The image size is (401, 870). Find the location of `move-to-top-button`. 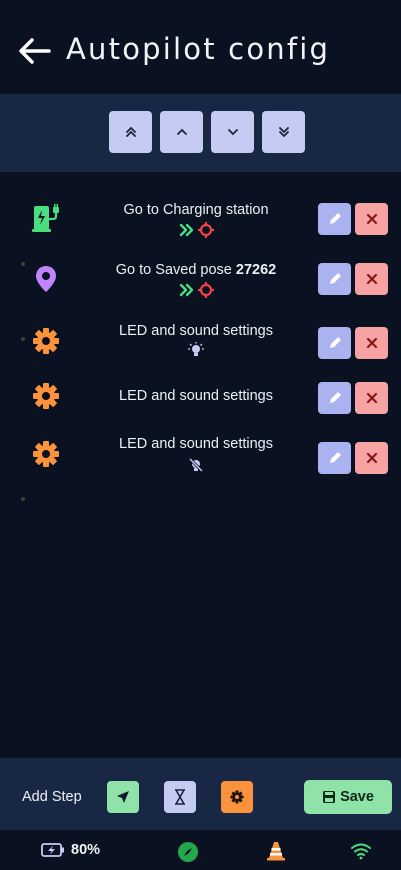

move-to-top-button is located at coordinates (130, 132).